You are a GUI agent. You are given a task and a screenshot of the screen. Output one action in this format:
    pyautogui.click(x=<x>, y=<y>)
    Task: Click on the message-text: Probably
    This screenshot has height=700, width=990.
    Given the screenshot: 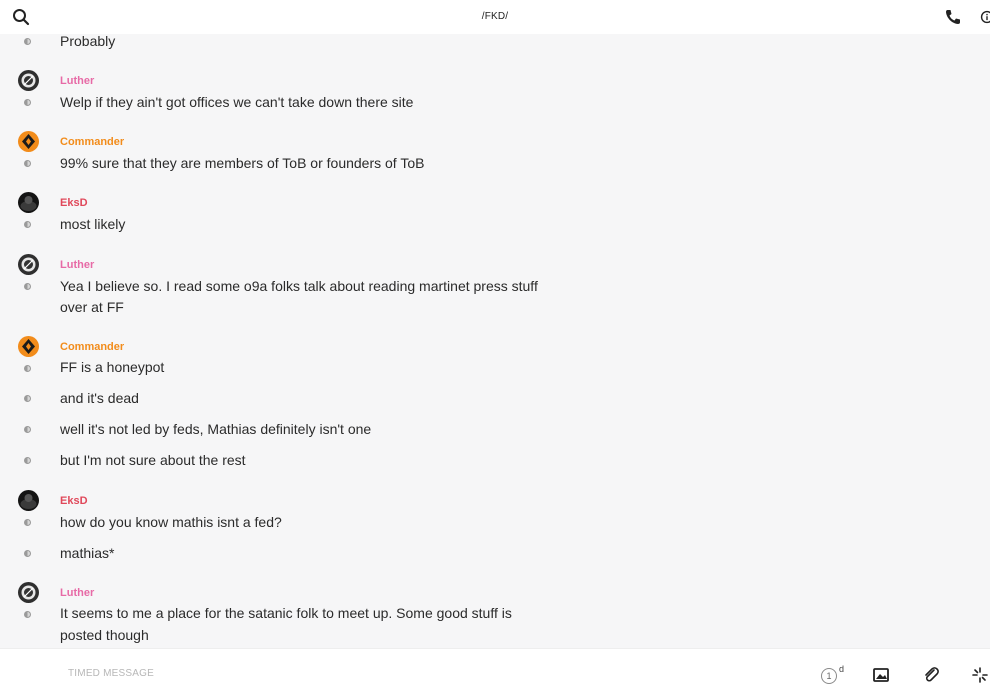 What is the action you would take?
    pyautogui.click(x=88, y=41)
    